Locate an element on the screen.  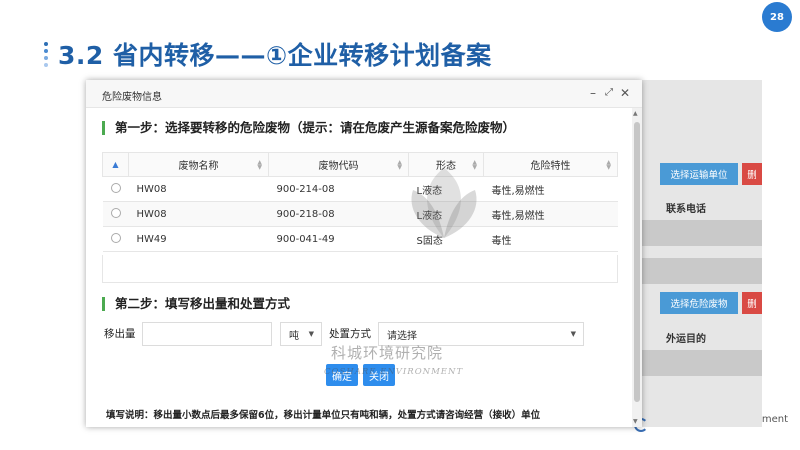
sort-icon: ▲ is located at coordinates (115, 164).